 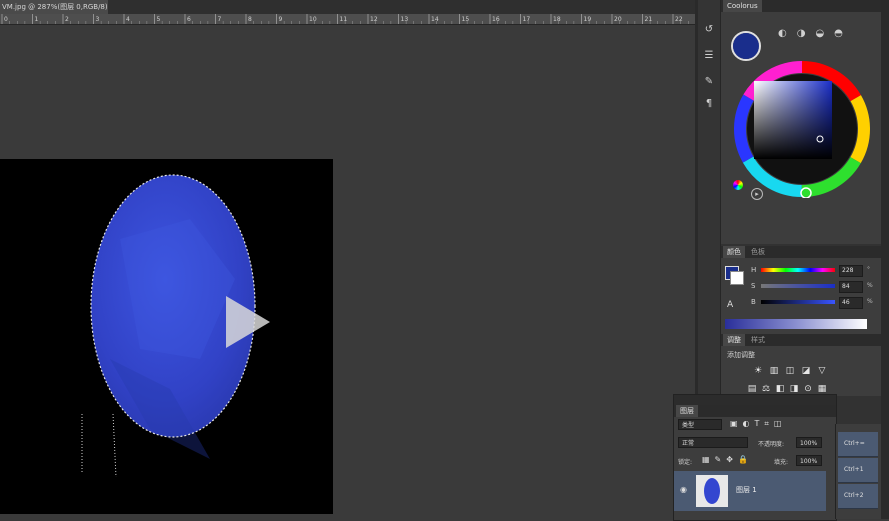 What do you see at coordinates (758, 371) in the screenshot?
I see `brightness-icon: ☀` at bounding box center [758, 371].